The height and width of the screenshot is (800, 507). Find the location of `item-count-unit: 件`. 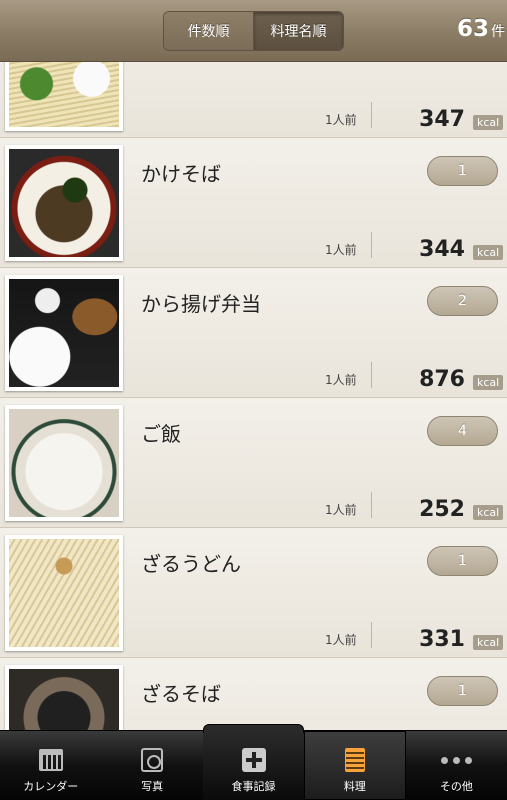

item-count-unit: 件 is located at coordinates (498, 32).